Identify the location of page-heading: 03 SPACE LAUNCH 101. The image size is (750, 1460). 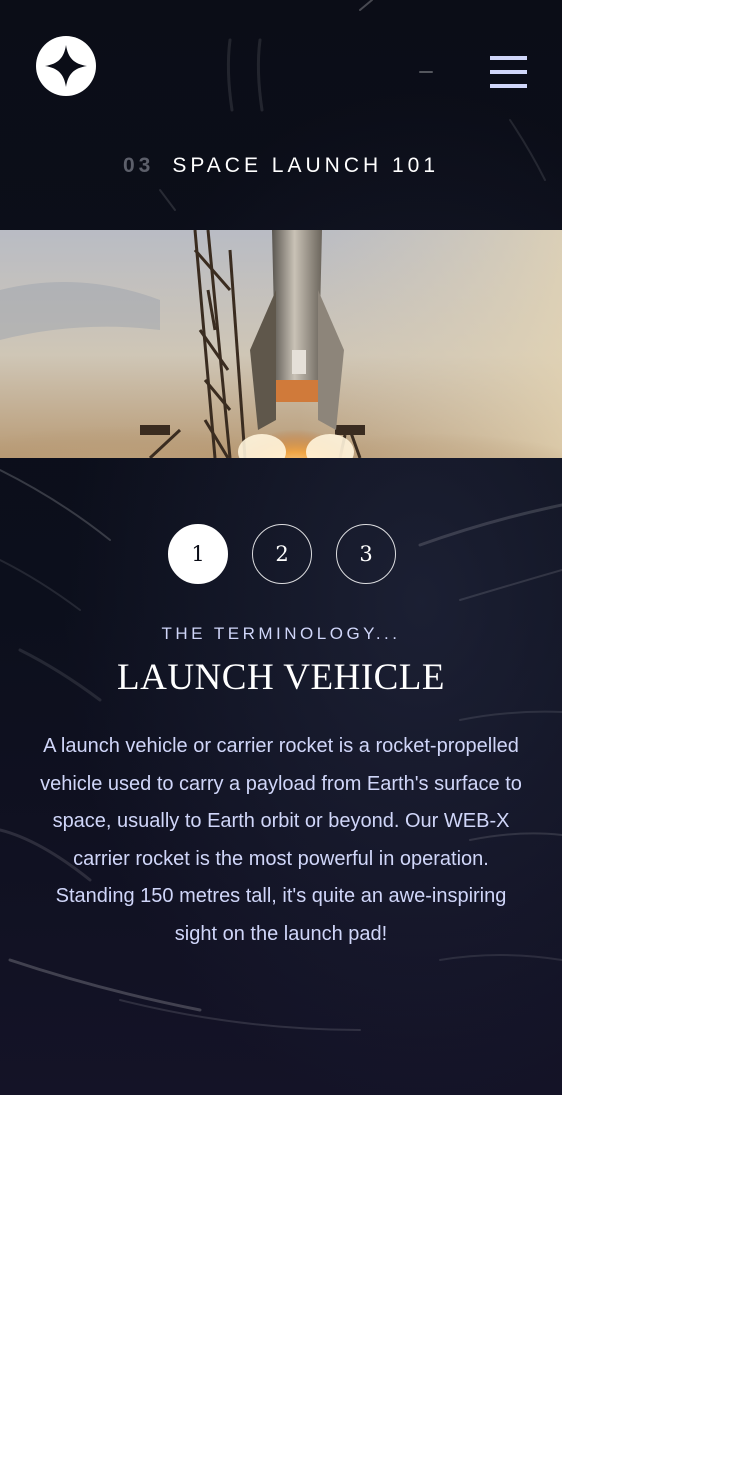
(281, 166).